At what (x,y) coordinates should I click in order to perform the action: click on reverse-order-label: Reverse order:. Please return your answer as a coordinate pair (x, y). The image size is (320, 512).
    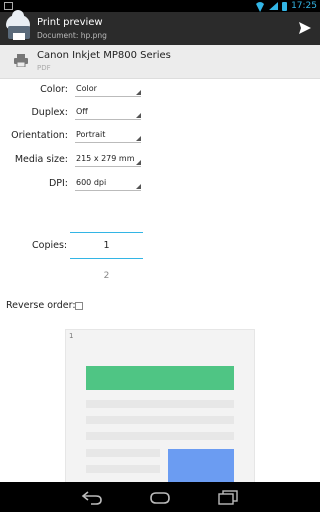
    Looking at the image, I should click on (41, 305).